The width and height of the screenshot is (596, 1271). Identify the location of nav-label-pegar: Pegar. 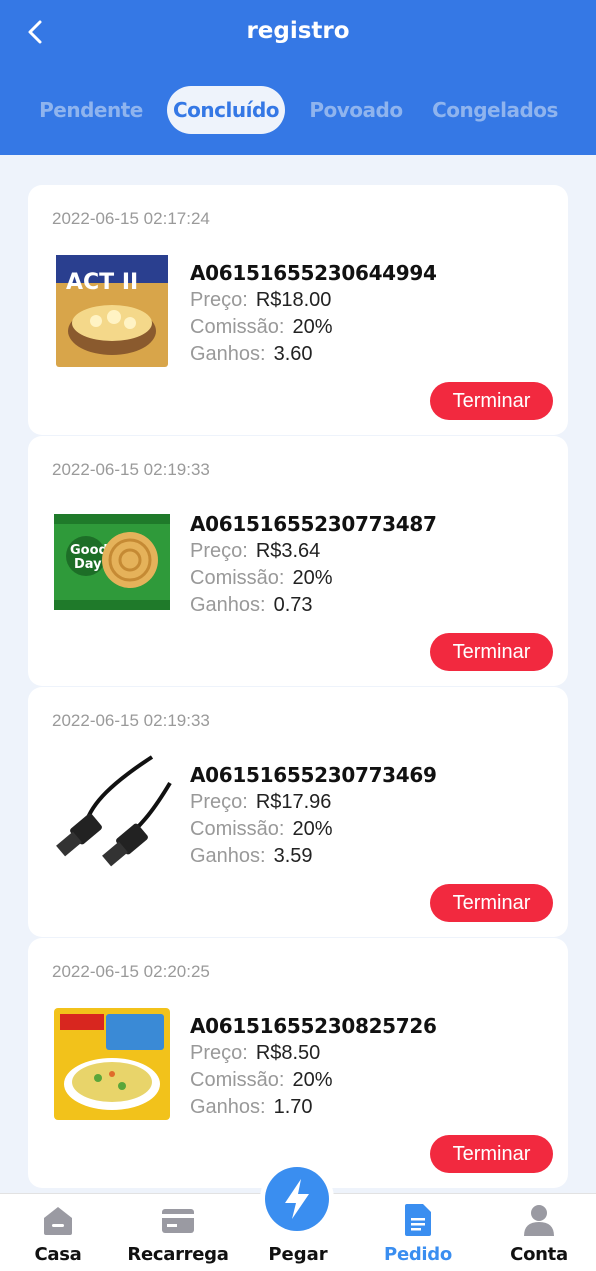
(298, 1254).